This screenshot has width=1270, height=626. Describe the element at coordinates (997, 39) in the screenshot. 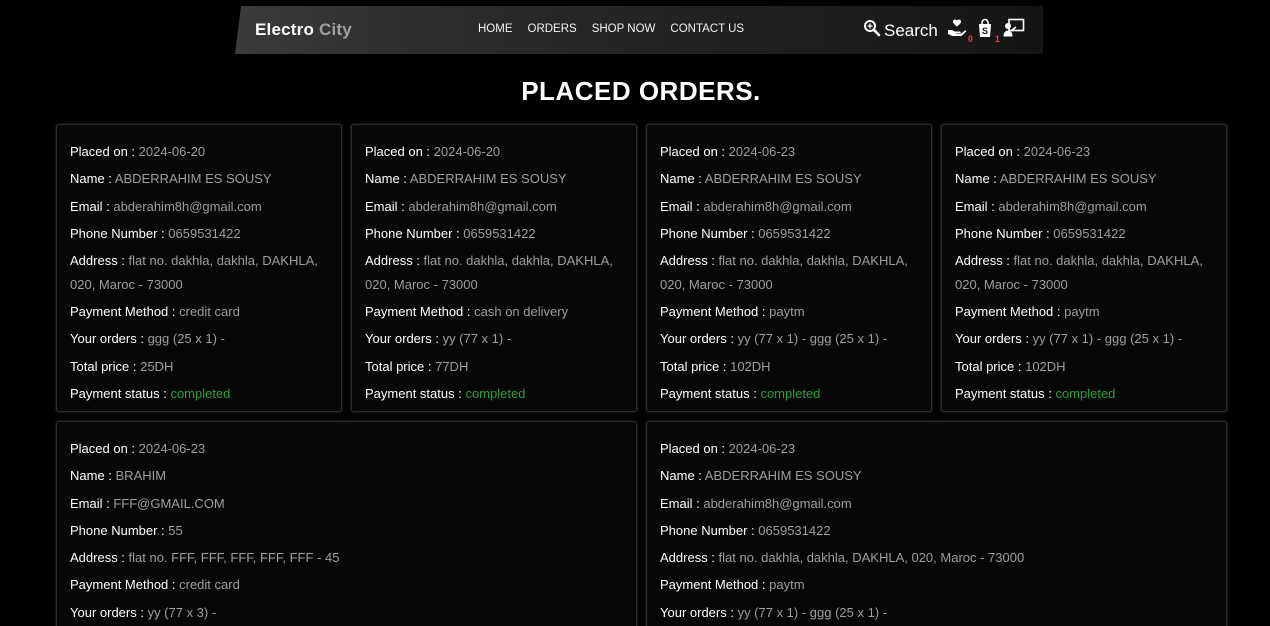

I see `cart-count: 1` at that location.